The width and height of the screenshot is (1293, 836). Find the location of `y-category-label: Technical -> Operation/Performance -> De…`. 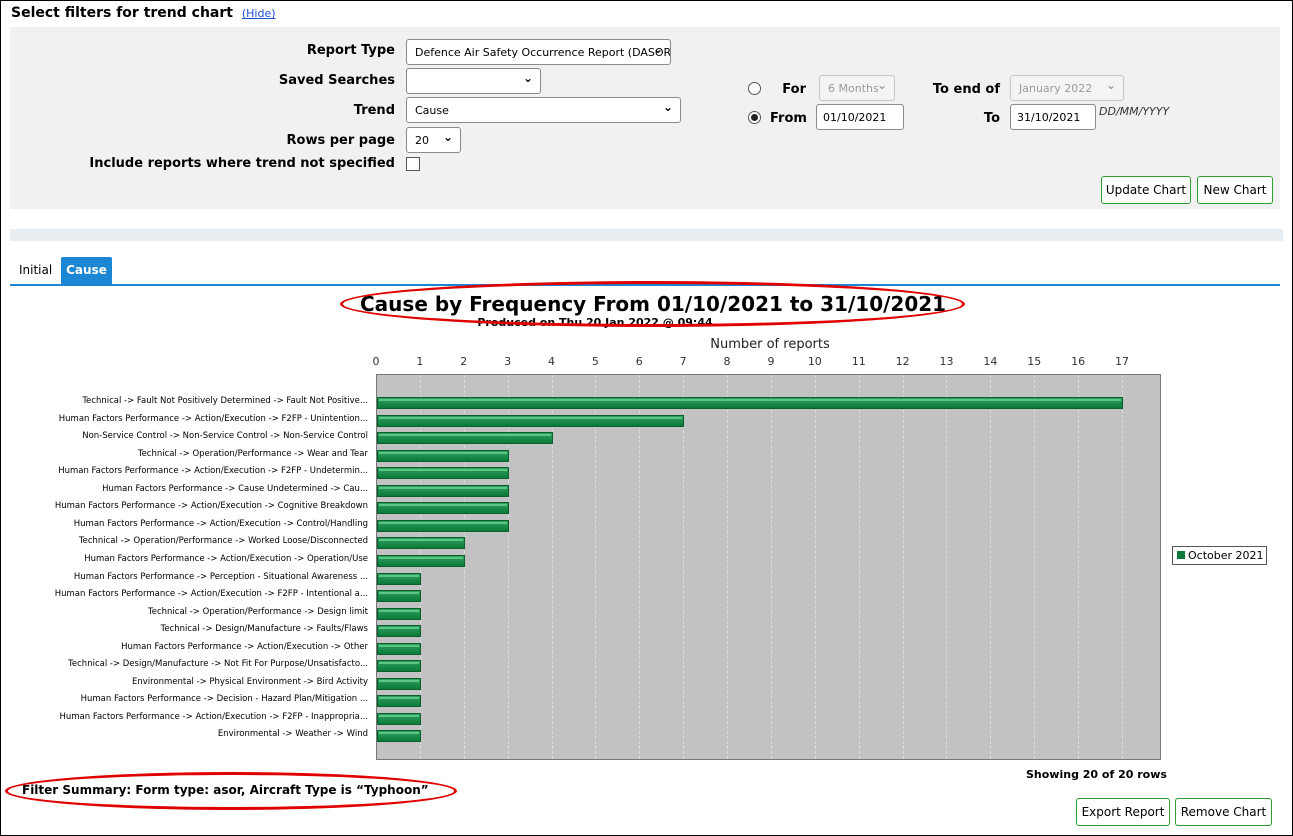

y-category-label: Technical -> Operation/Performance -> De… is located at coordinates (258, 611).